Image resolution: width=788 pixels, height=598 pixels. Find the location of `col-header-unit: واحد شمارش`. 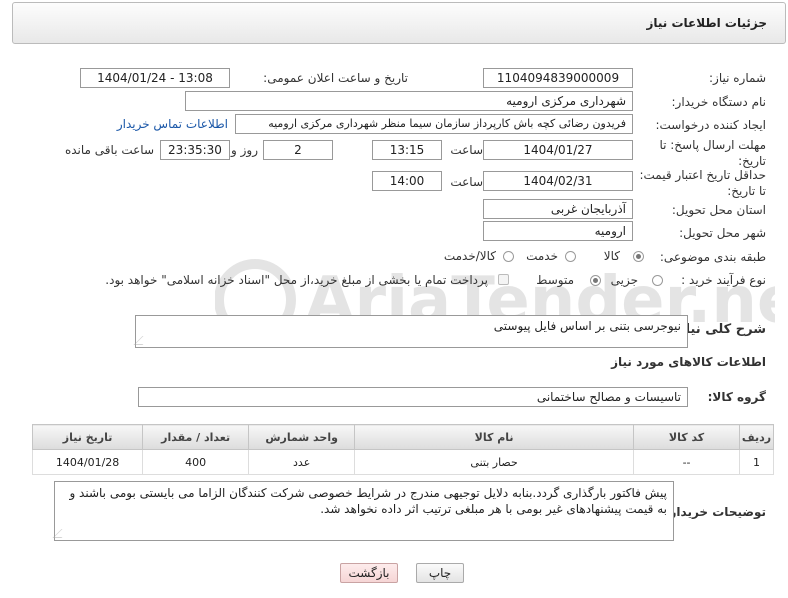

col-header-unit: واحد شمارش is located at coordinates (302, 437).